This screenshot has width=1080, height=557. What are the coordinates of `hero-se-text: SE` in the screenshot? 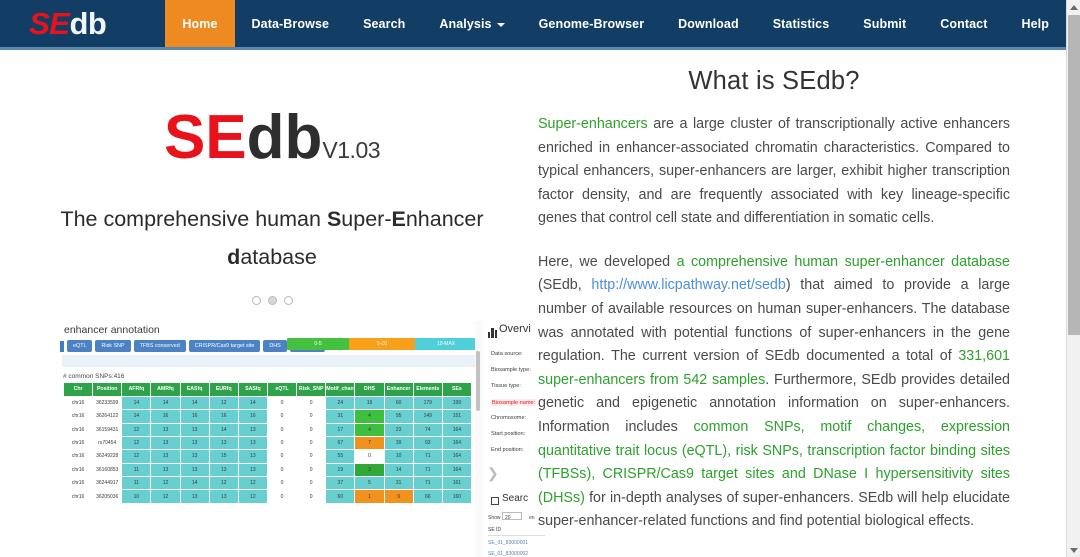 It's located at (205, 137).